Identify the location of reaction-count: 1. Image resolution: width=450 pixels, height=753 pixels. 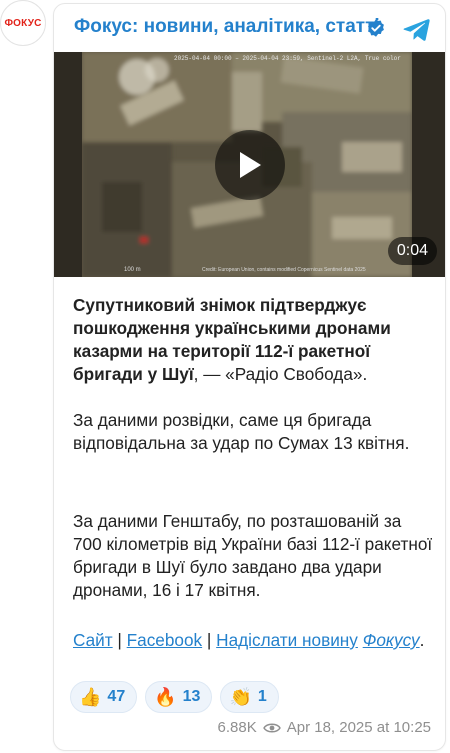
(262, 696).